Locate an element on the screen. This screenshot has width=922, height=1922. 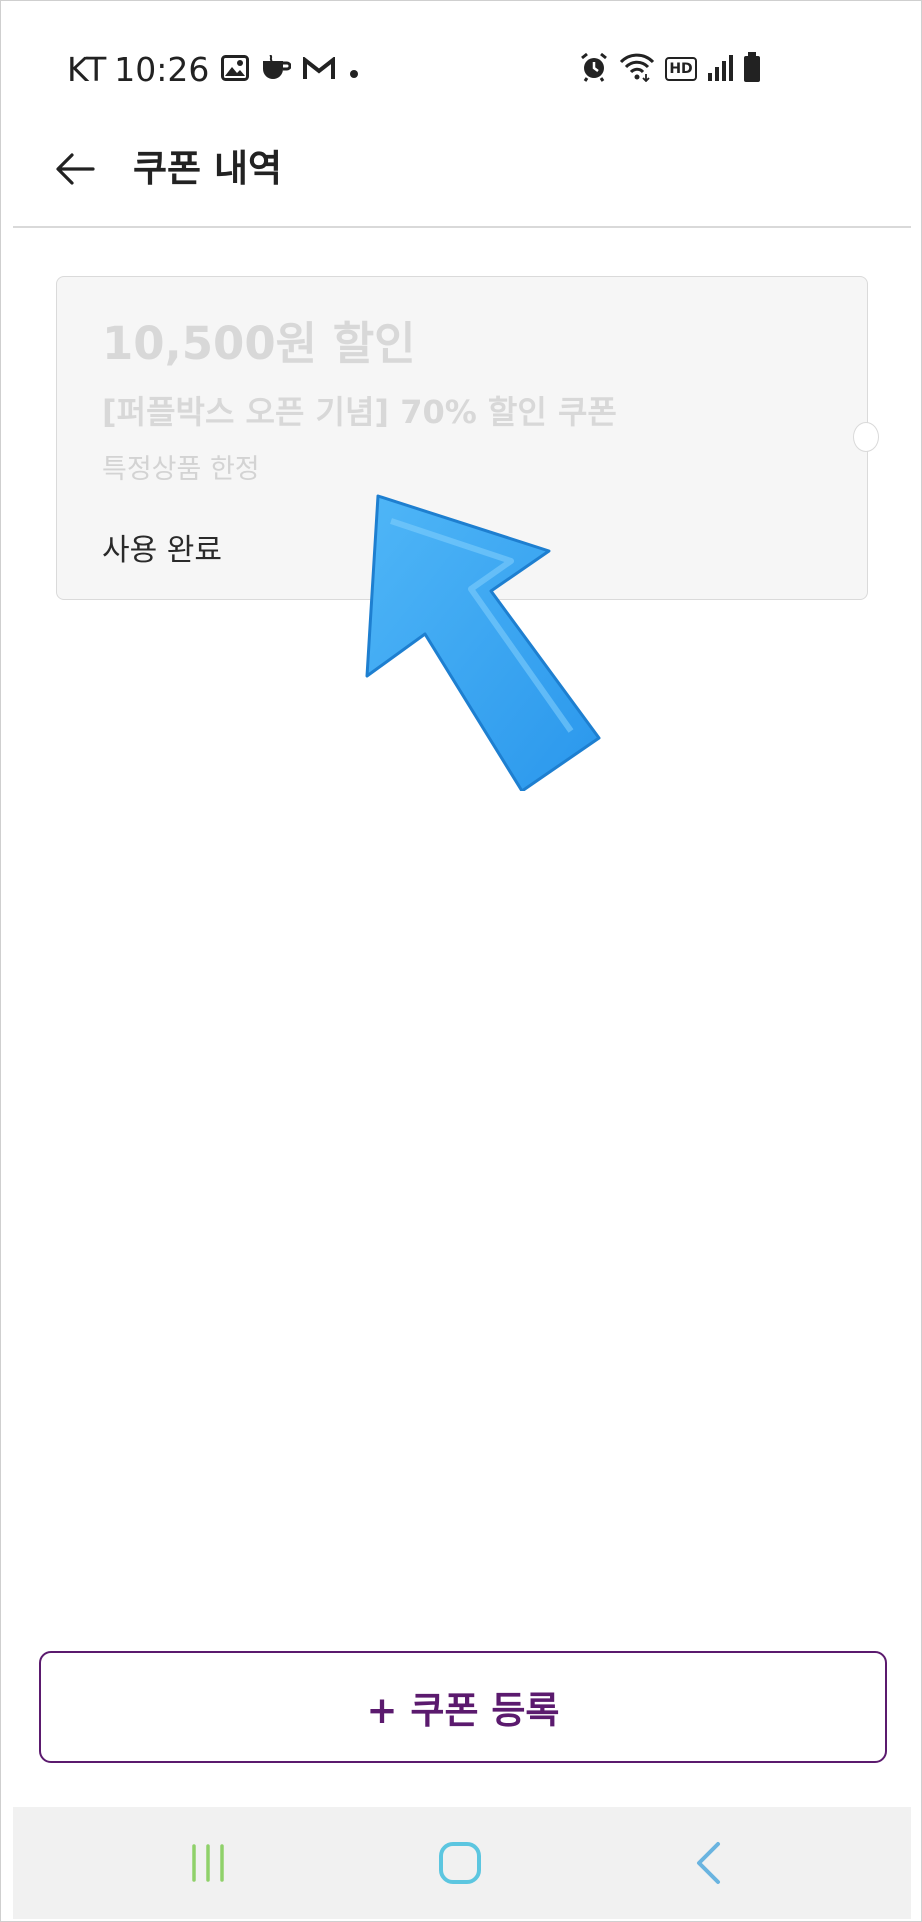
clock-time: 10:26 is located at coordinates (162, 69).